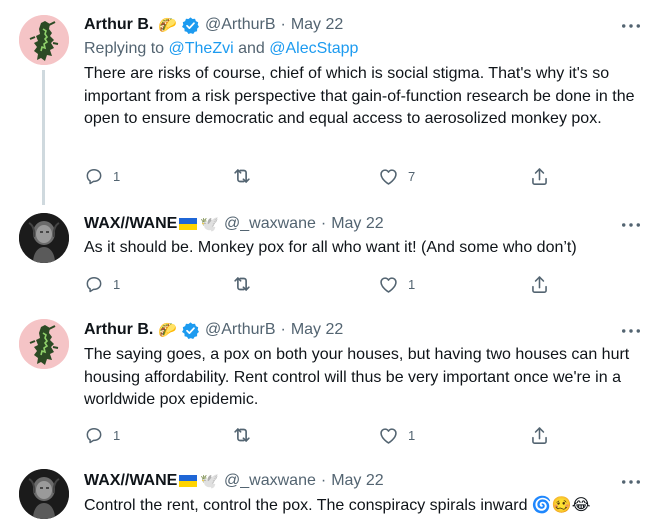 The width and height of the screenshot is (653, 529). Describe the element at coordinates (251, 48) in the screenshot. I see `replying-and: and` at that location.